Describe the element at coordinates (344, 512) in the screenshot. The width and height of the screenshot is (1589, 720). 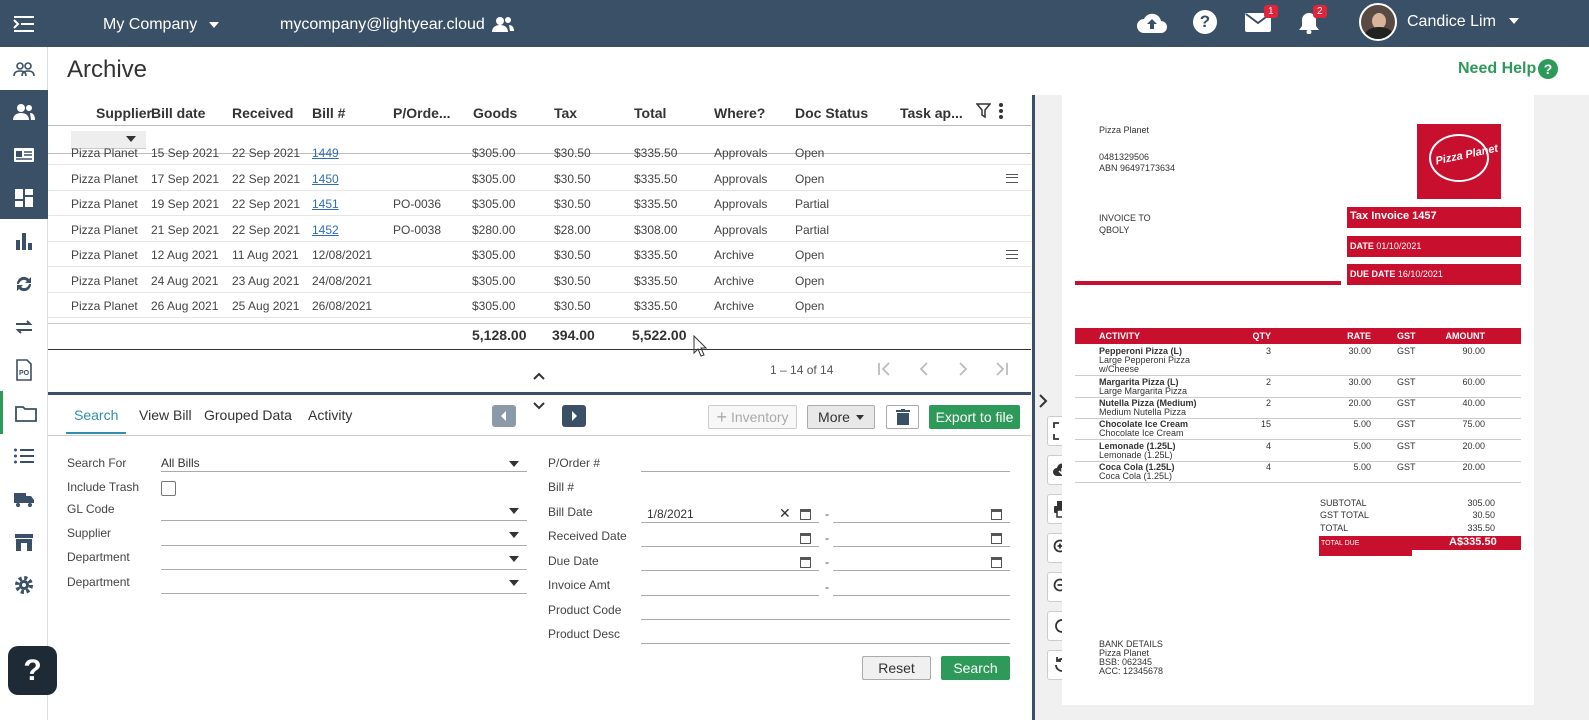
I see `gl-code-select` at that location.